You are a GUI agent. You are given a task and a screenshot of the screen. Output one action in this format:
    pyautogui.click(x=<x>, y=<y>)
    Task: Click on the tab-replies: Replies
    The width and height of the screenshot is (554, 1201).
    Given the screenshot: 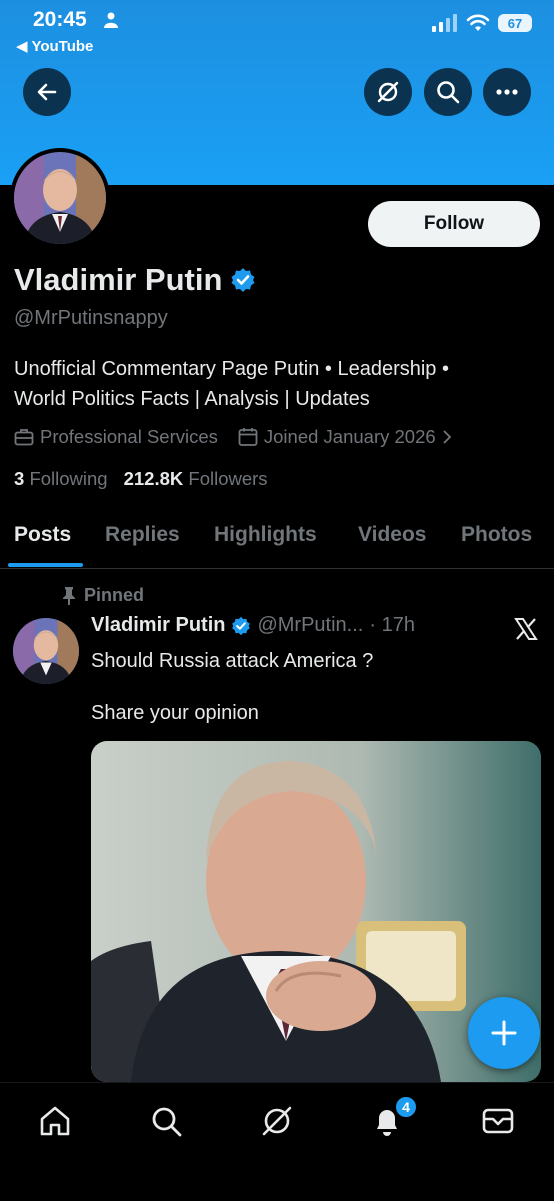 What is the action you would take?
    pyautogui.click(x=142, y=535)
    